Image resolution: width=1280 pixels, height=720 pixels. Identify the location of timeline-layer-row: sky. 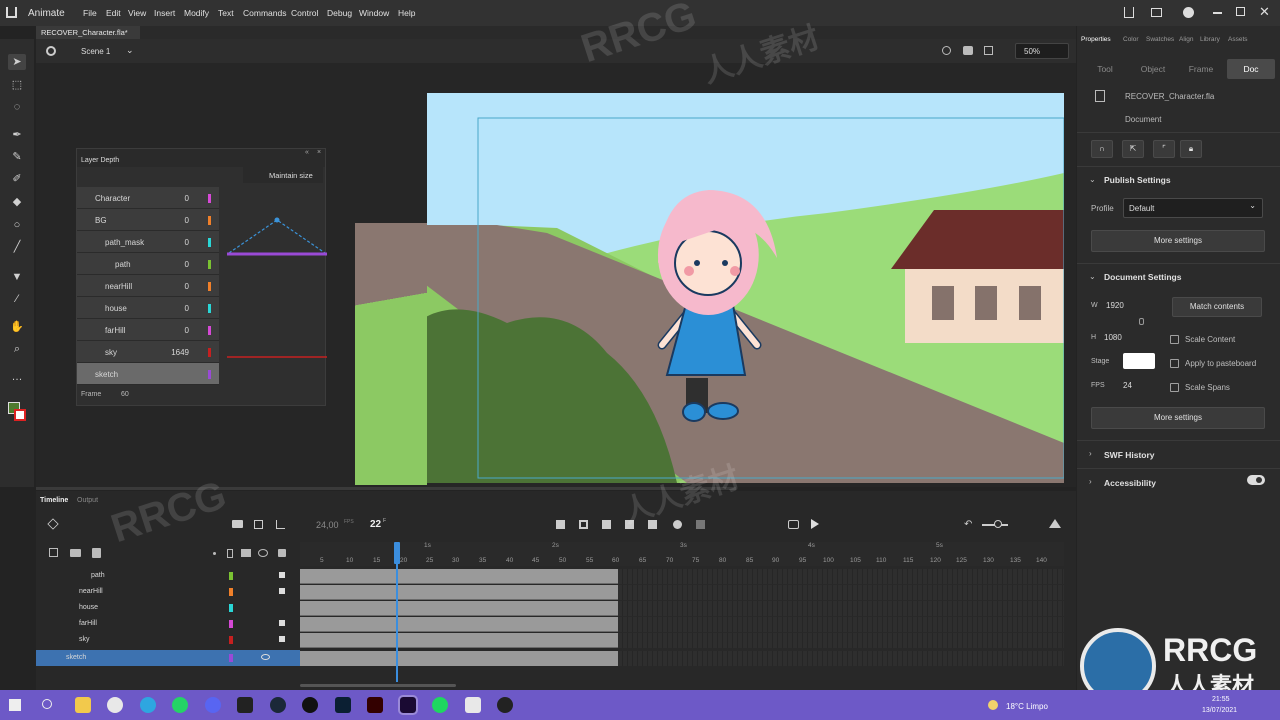
(556, 640).